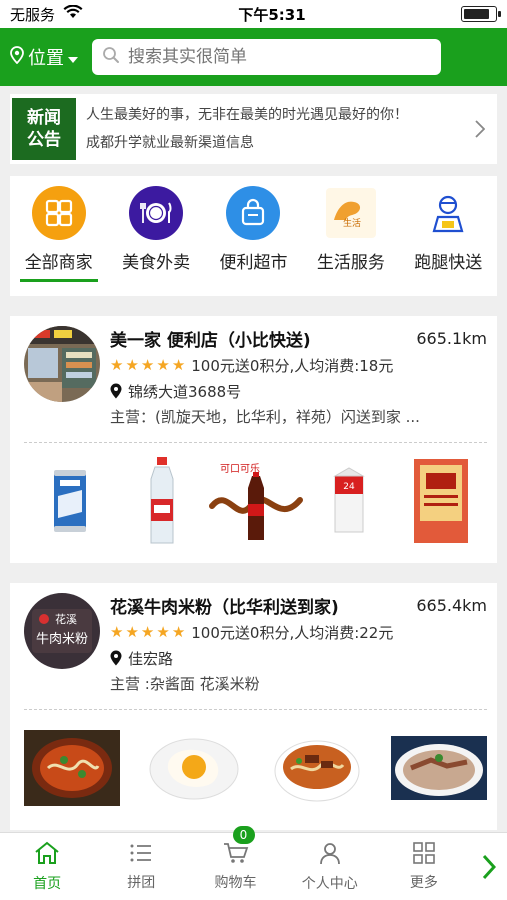  What do you see at coordinates (111, 57) in the screenshot?
I see `search-icon` at bounding box center [111, 57].